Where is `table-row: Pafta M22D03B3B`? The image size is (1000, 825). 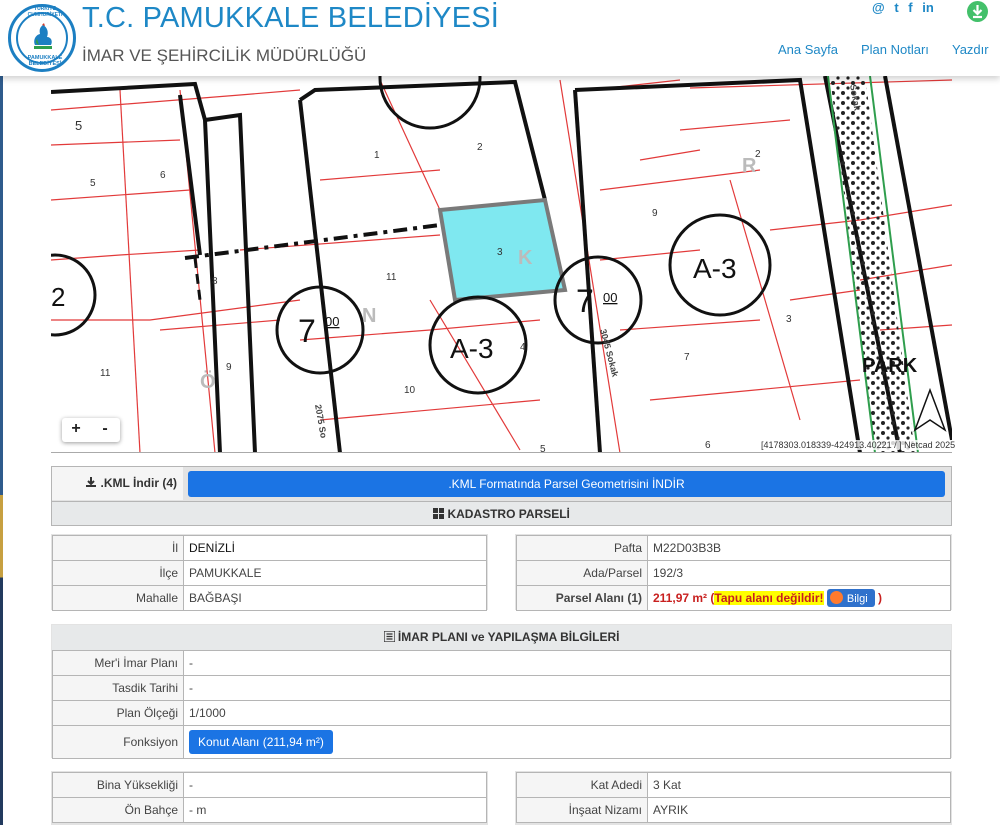 table-row: Pafta M22D03B3B is located at coordinates (733, 548).